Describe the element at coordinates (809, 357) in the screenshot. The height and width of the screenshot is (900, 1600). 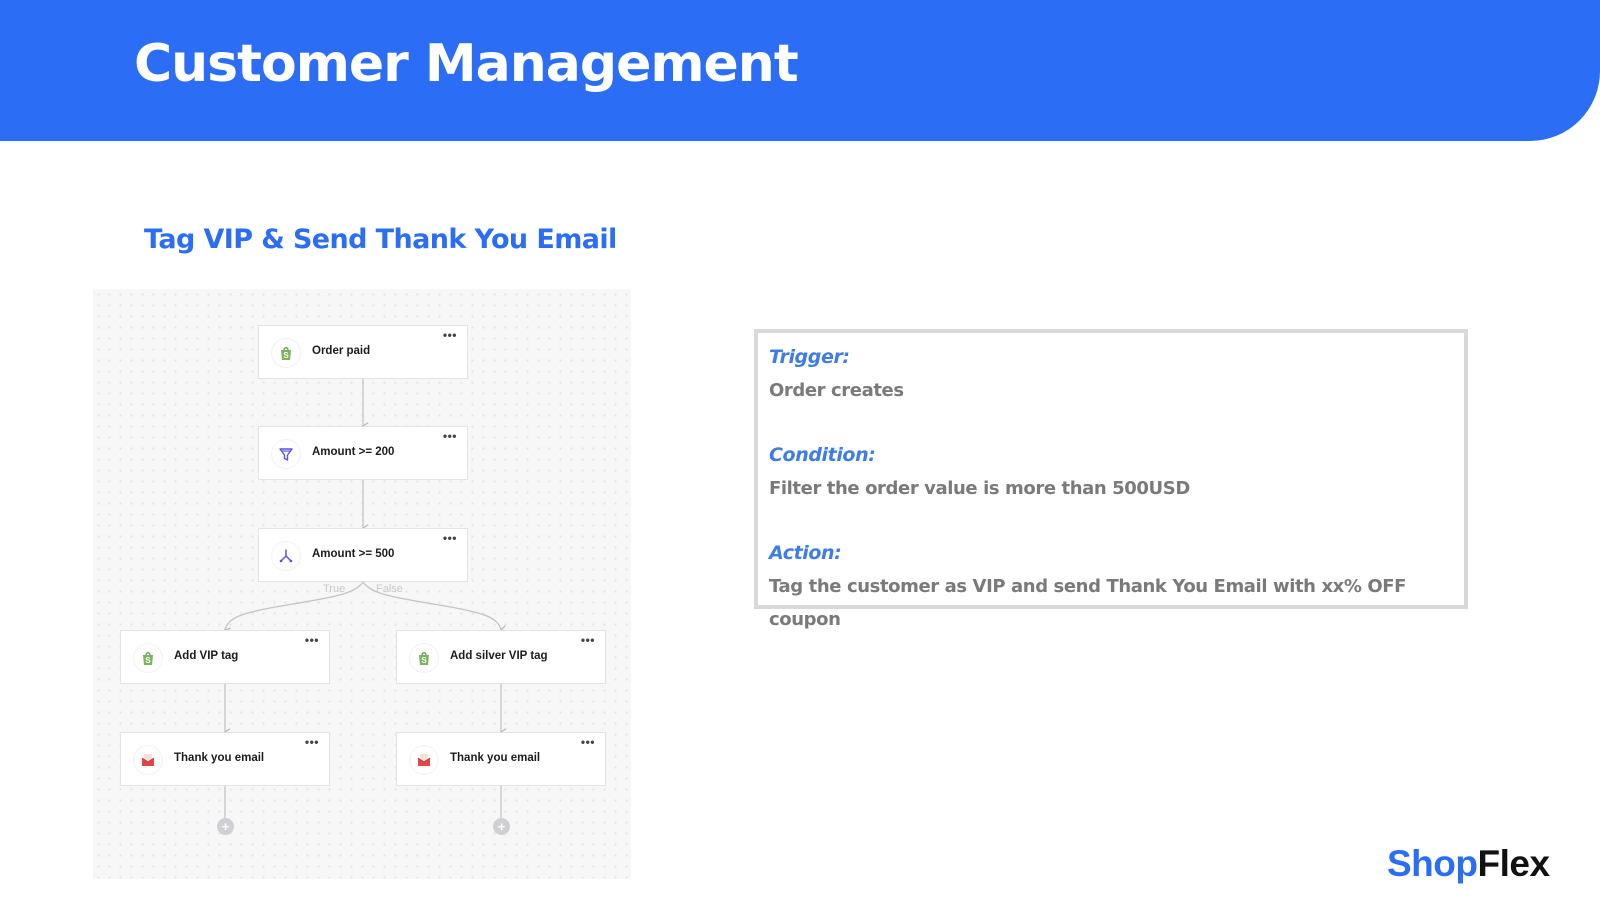
I see `trigger-heading: Trigger:` at that location.